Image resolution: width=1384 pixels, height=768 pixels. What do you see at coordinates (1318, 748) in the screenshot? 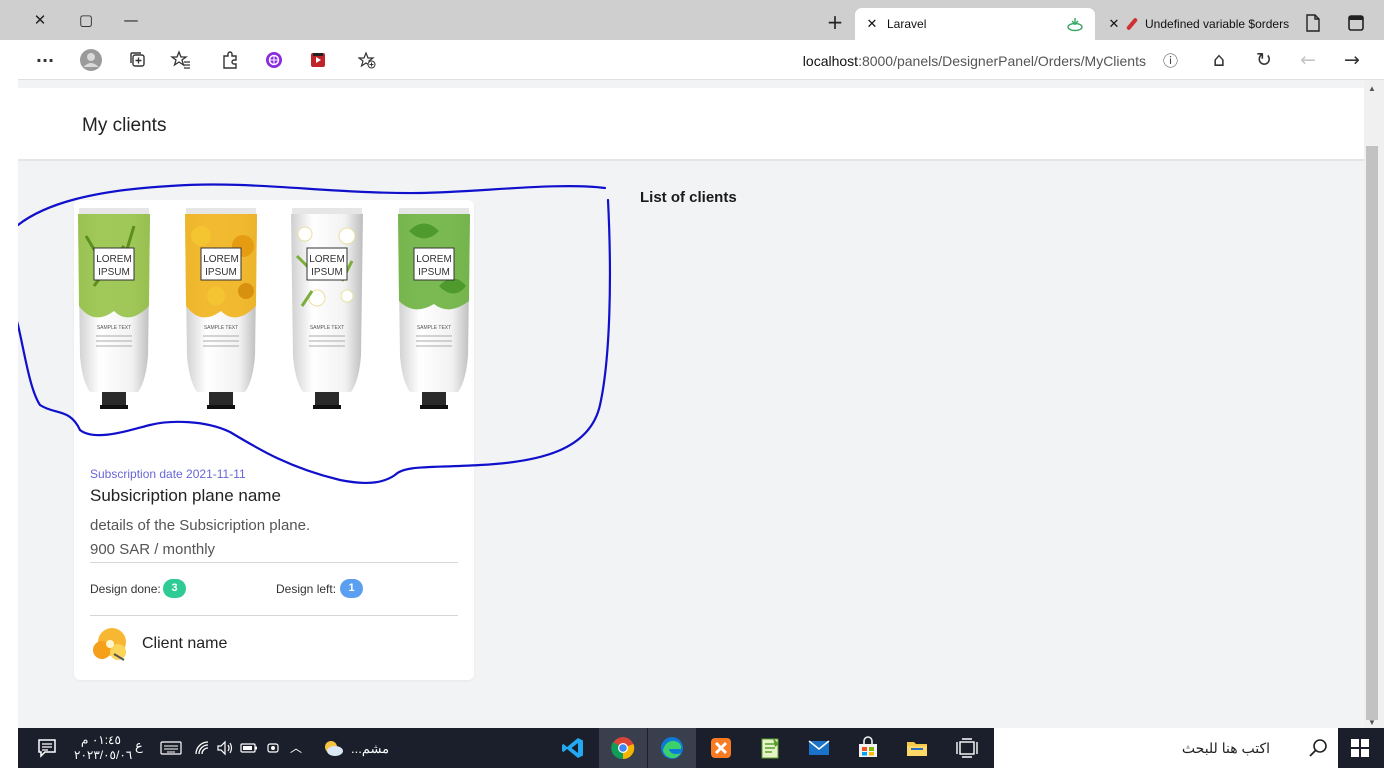
I see `search-icon` at bounding box center [1318, 748].